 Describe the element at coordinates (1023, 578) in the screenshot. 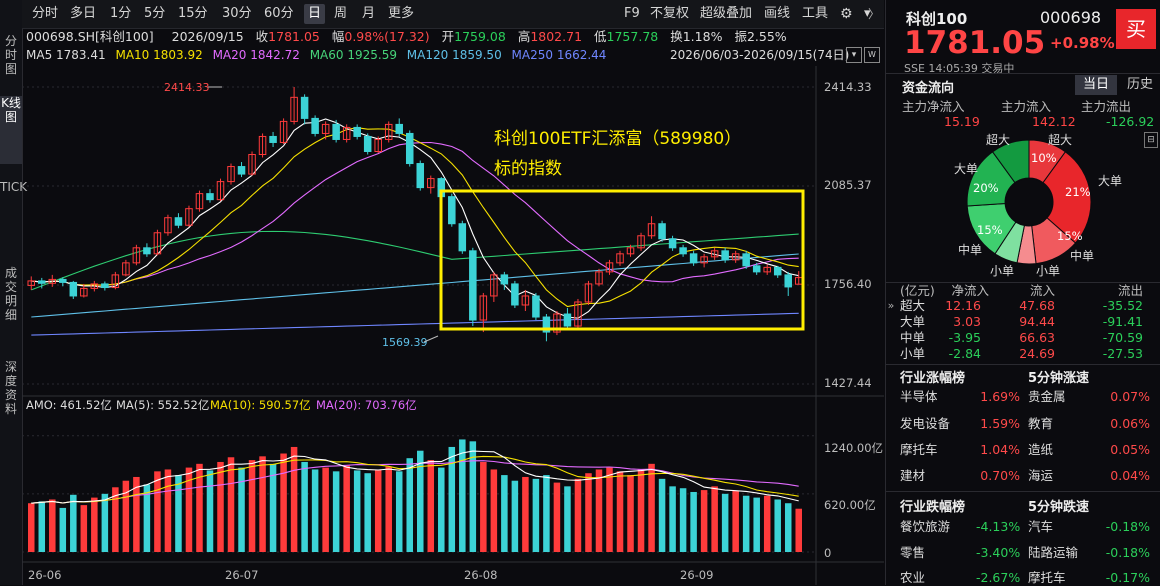

I see `industry-down-row: 农业 -2.67% 摩托车 -0.17%` at that location.